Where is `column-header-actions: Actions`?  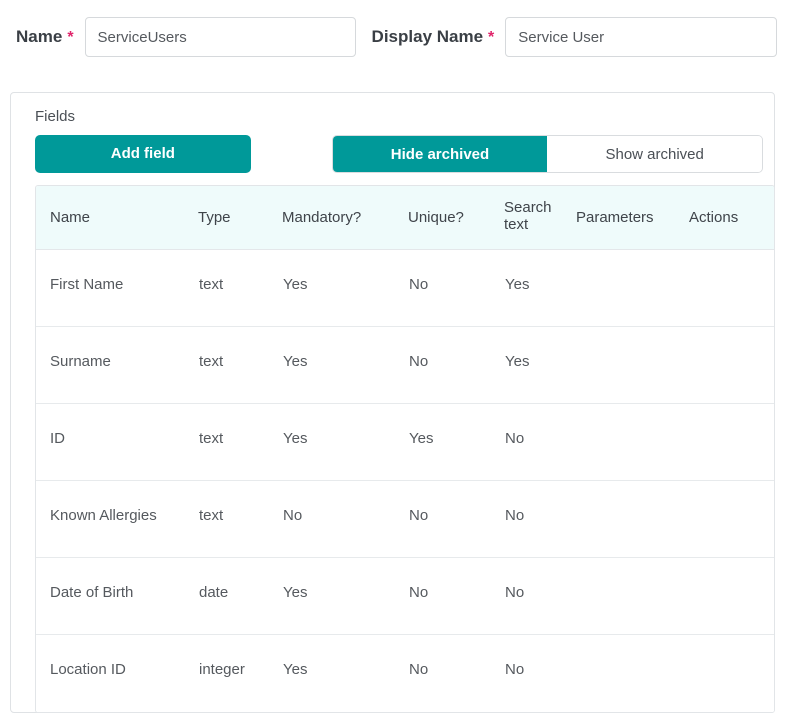 column-header-actions: Actions is located at coordinates (731, 217).